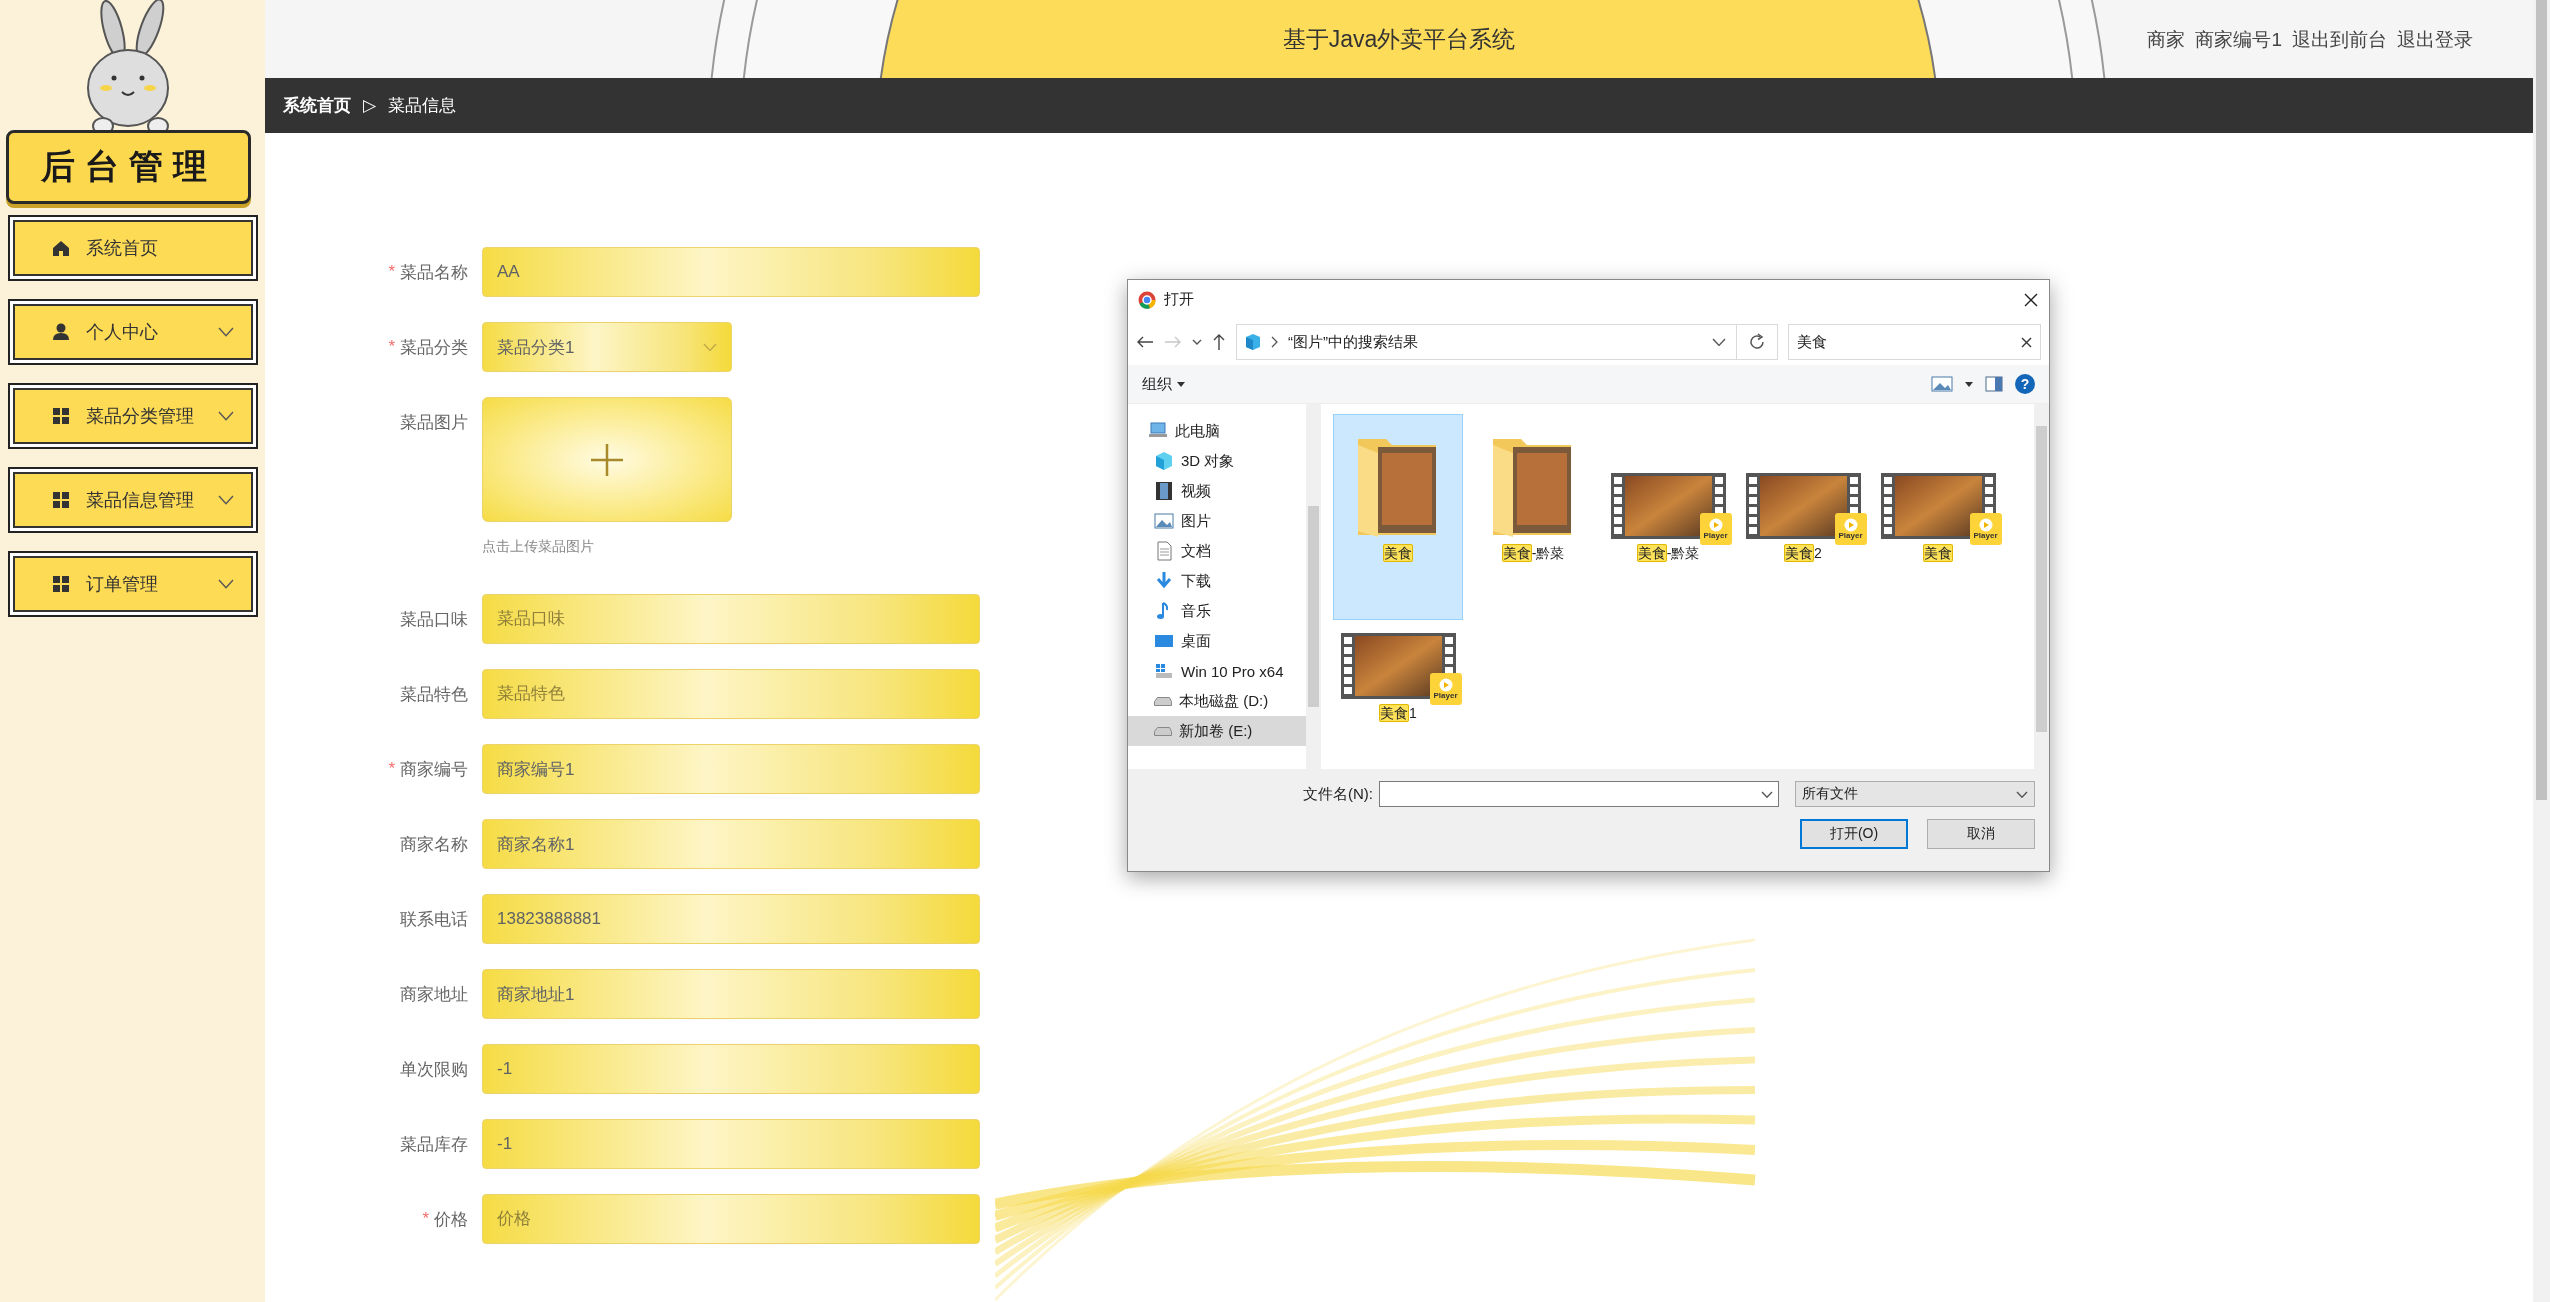 The image size is (2550, 1302). Describe the element at coordinates (140, 416) in the screenshot. I see `menu-label: 菜品分类管理` at that location.